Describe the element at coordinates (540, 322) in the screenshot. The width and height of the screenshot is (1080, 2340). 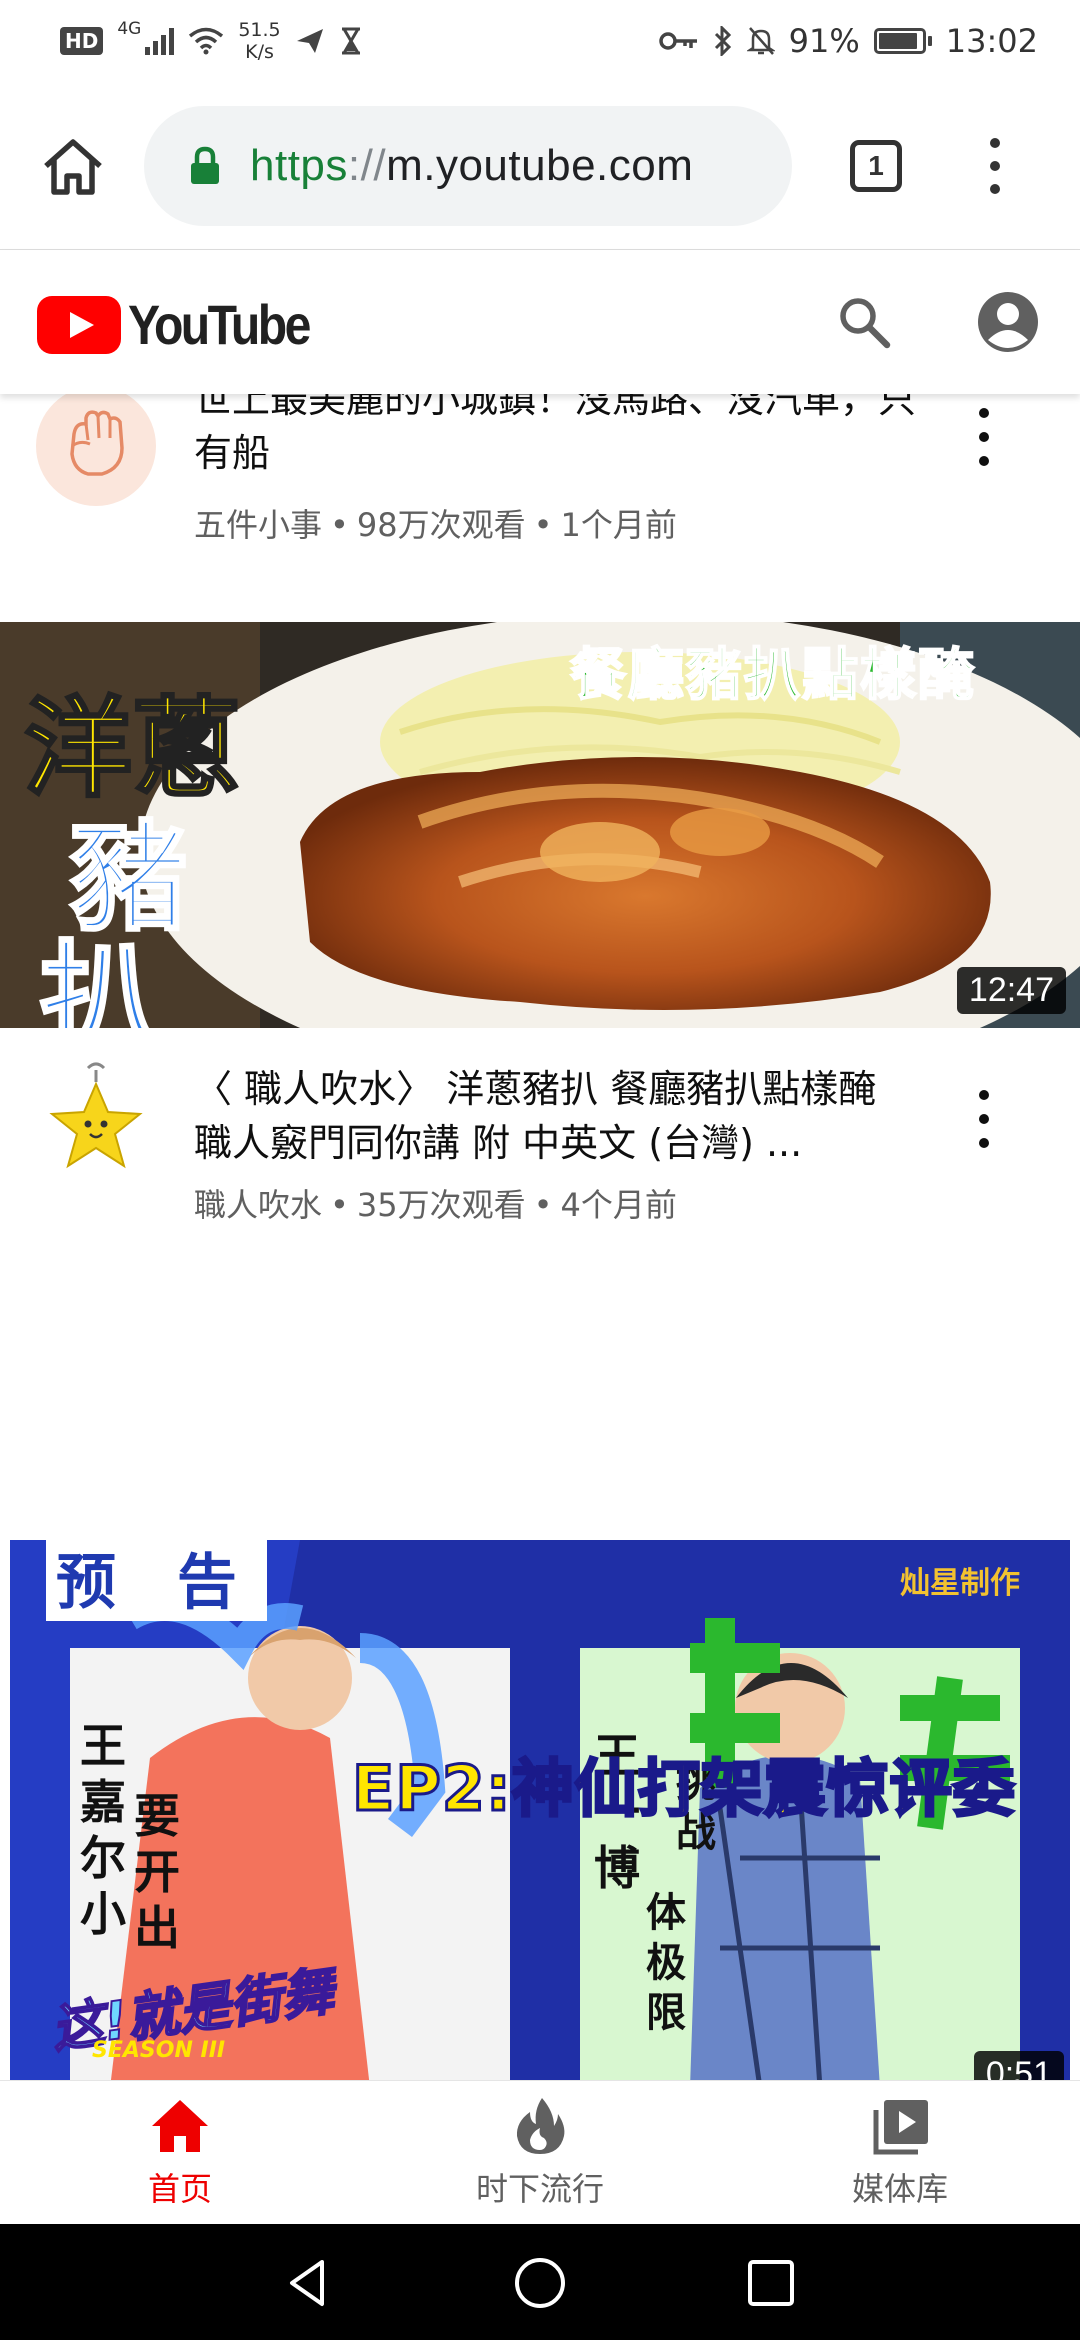
I see `youtube-header: YouTube` at that location.